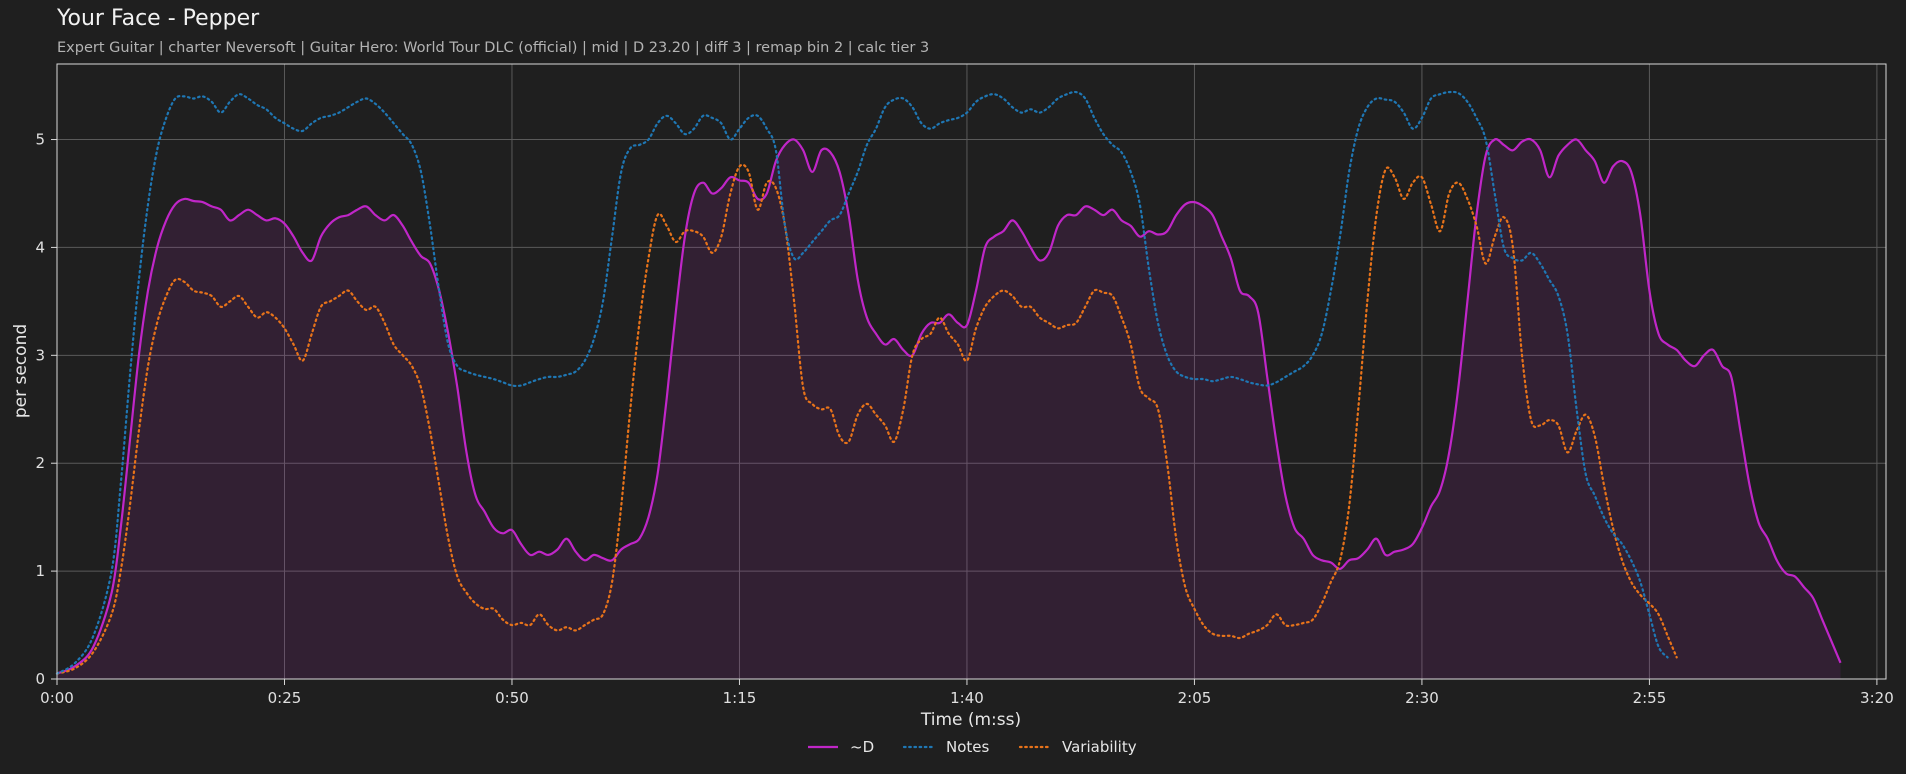  Describe the element at coordinates (967, 698) in the screenshot. I see `x-tick-label: 1:40` at that location.